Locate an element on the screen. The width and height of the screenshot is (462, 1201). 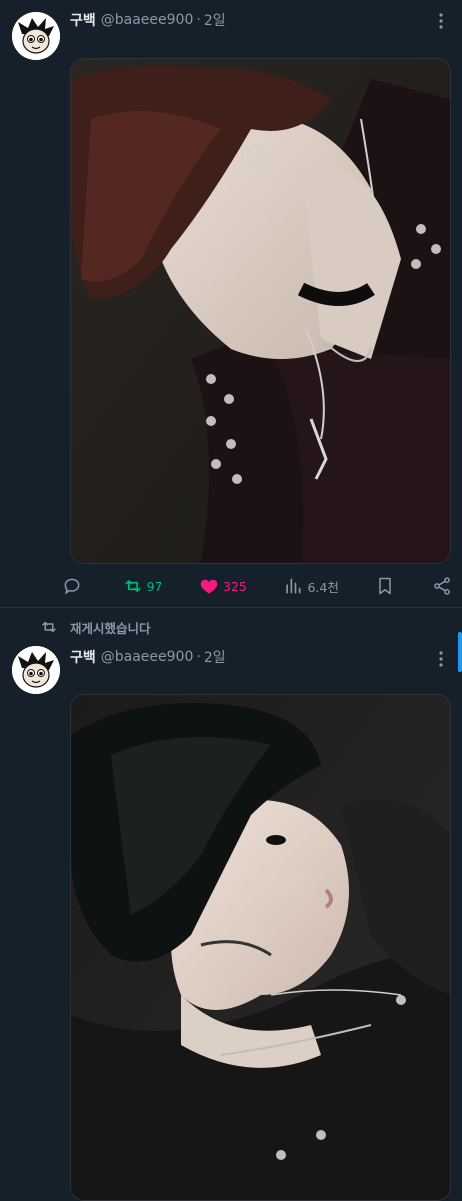
scroll-indicator is located at coordinates (460, 652).